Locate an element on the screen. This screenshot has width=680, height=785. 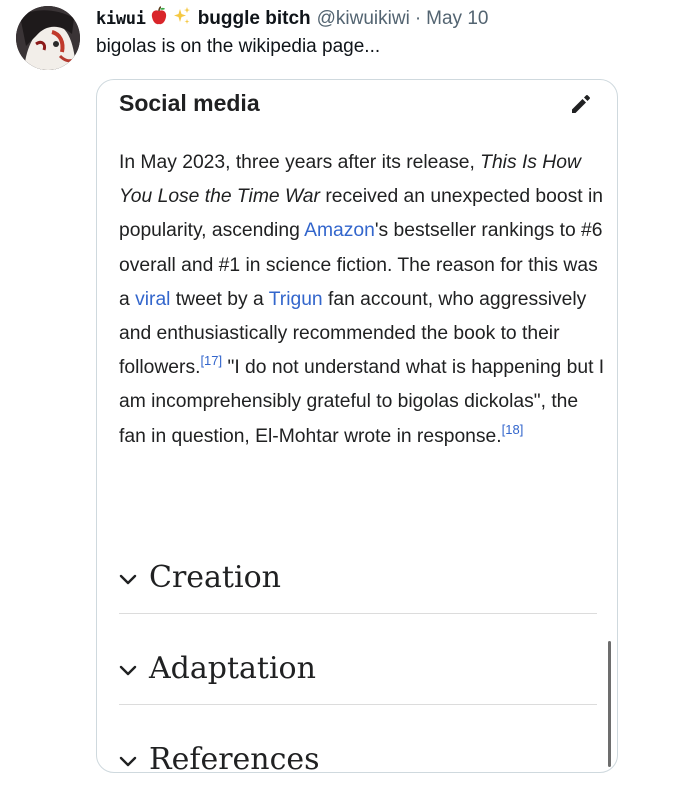
avatar is located at coordinates (48, 38).